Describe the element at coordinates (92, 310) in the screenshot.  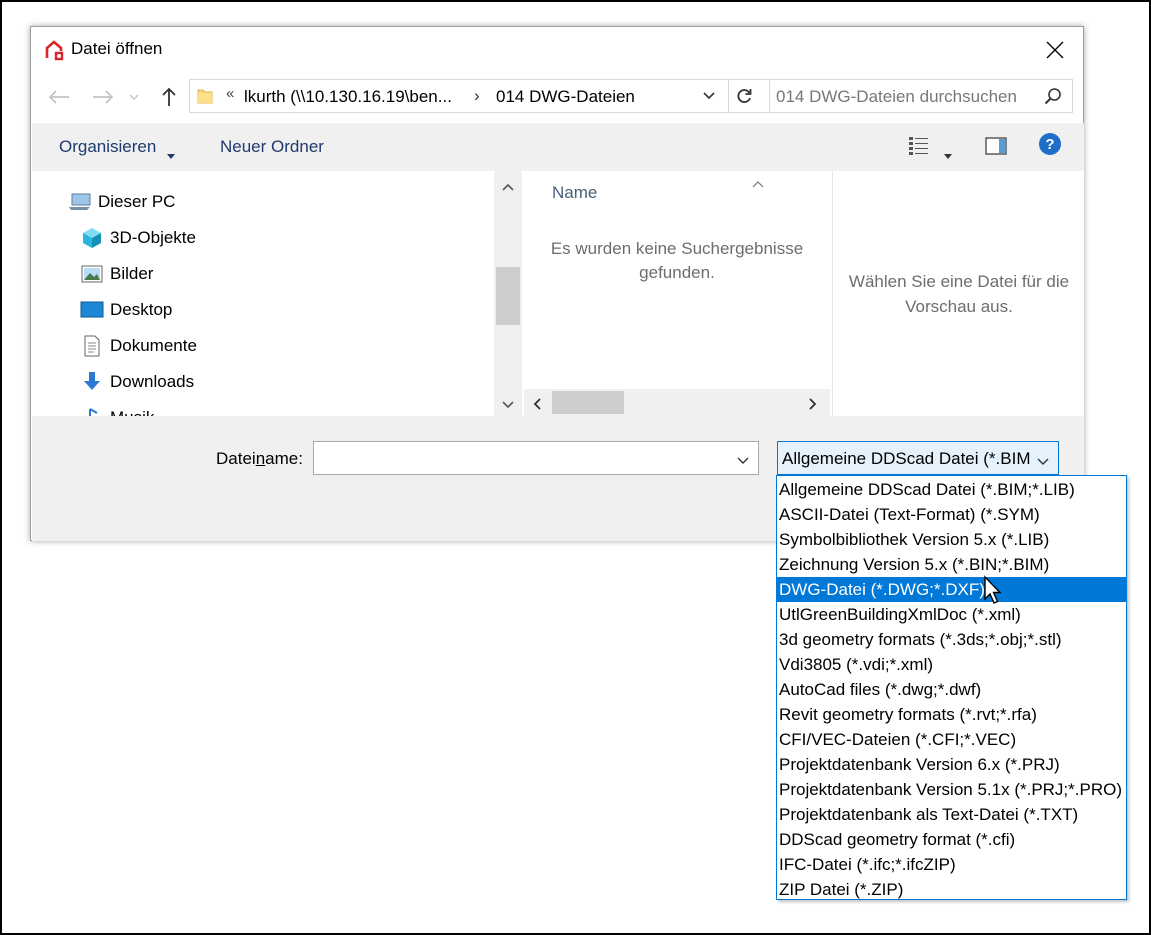
I see `desktop-icon` at that location.